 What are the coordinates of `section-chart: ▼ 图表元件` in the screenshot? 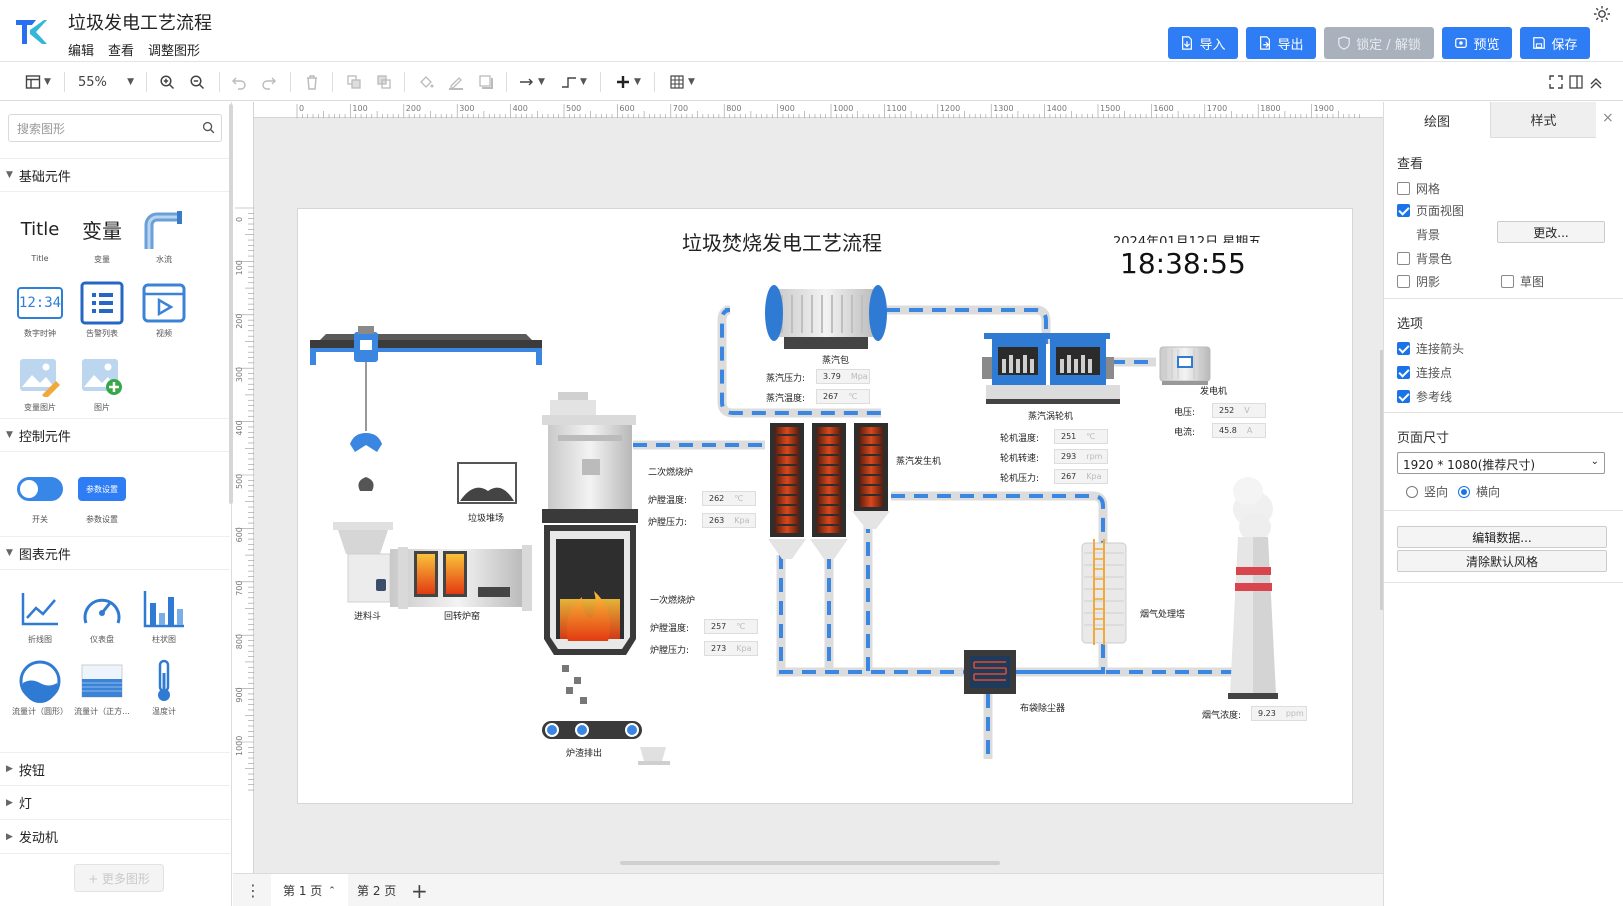 It's located at (115, 553).